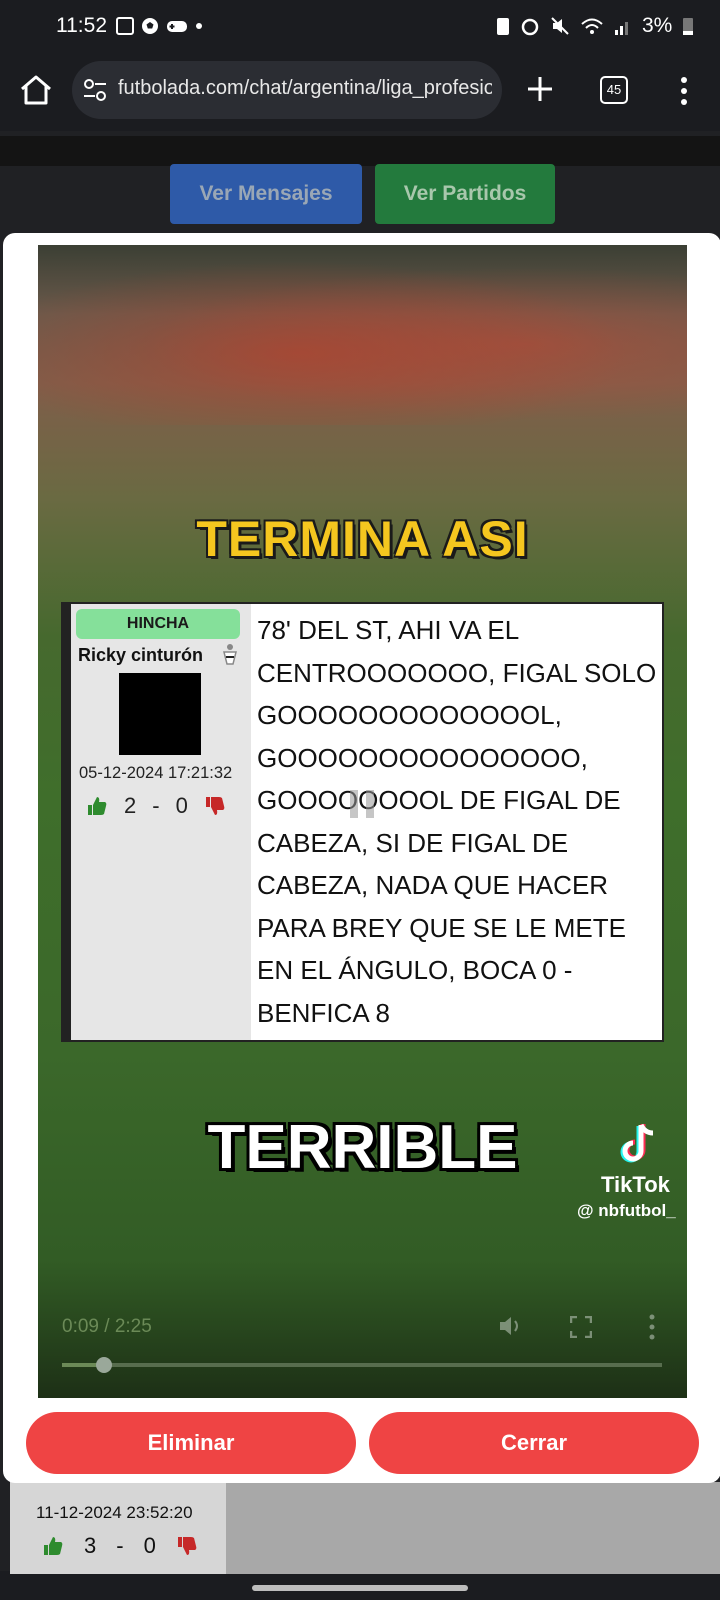  What do you see at coordinates (652, 1327) in the screenshot?
I see `video-more-icon` at bounding box center [652, 1327].